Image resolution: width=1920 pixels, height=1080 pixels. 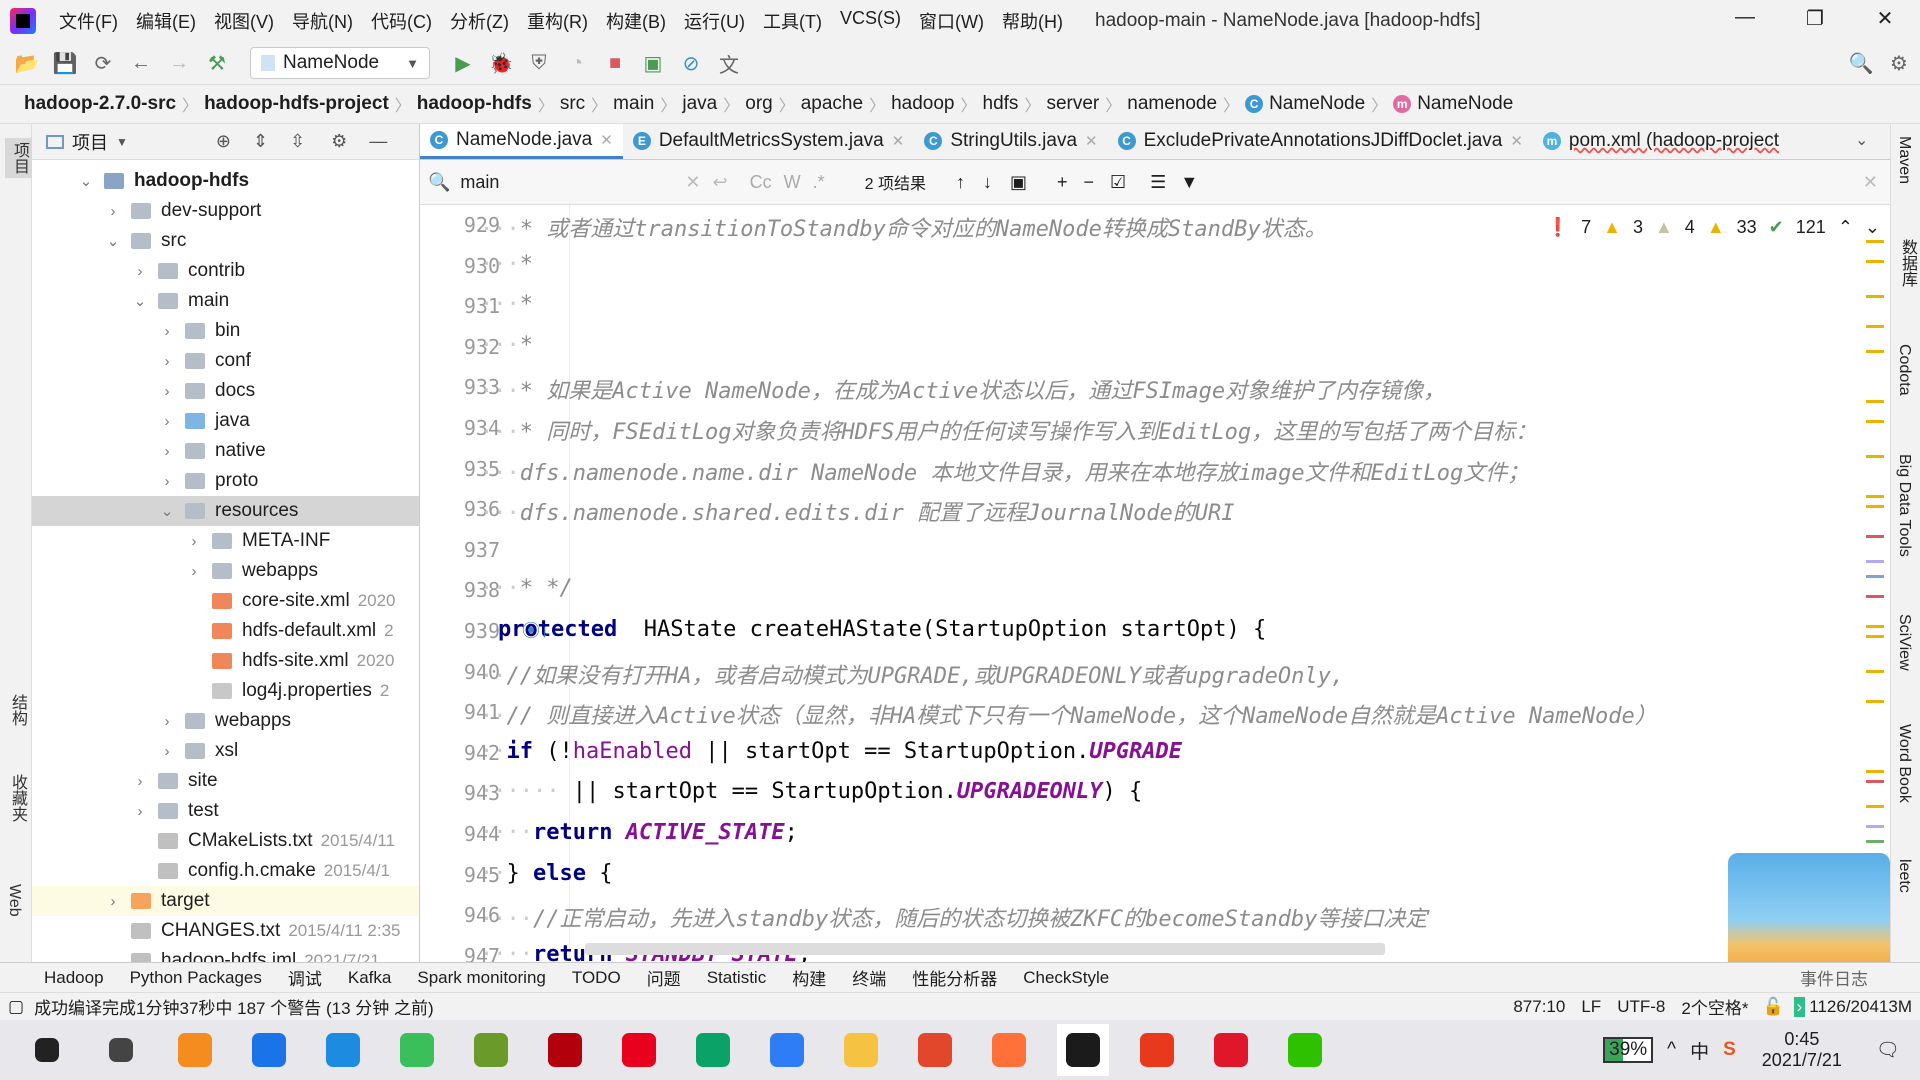 What do you see at coordinates (122, 142) in the screenshot?
I see `chevron-down-icon: ▼` at bounding box center [122, 142].